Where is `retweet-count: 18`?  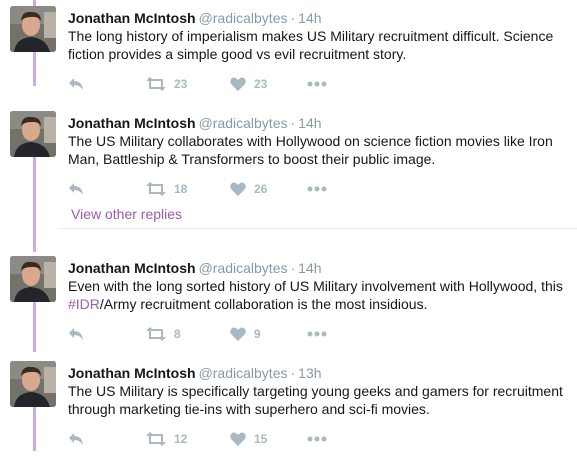 retweet-count: 18 is located at coordinates (181, 189).